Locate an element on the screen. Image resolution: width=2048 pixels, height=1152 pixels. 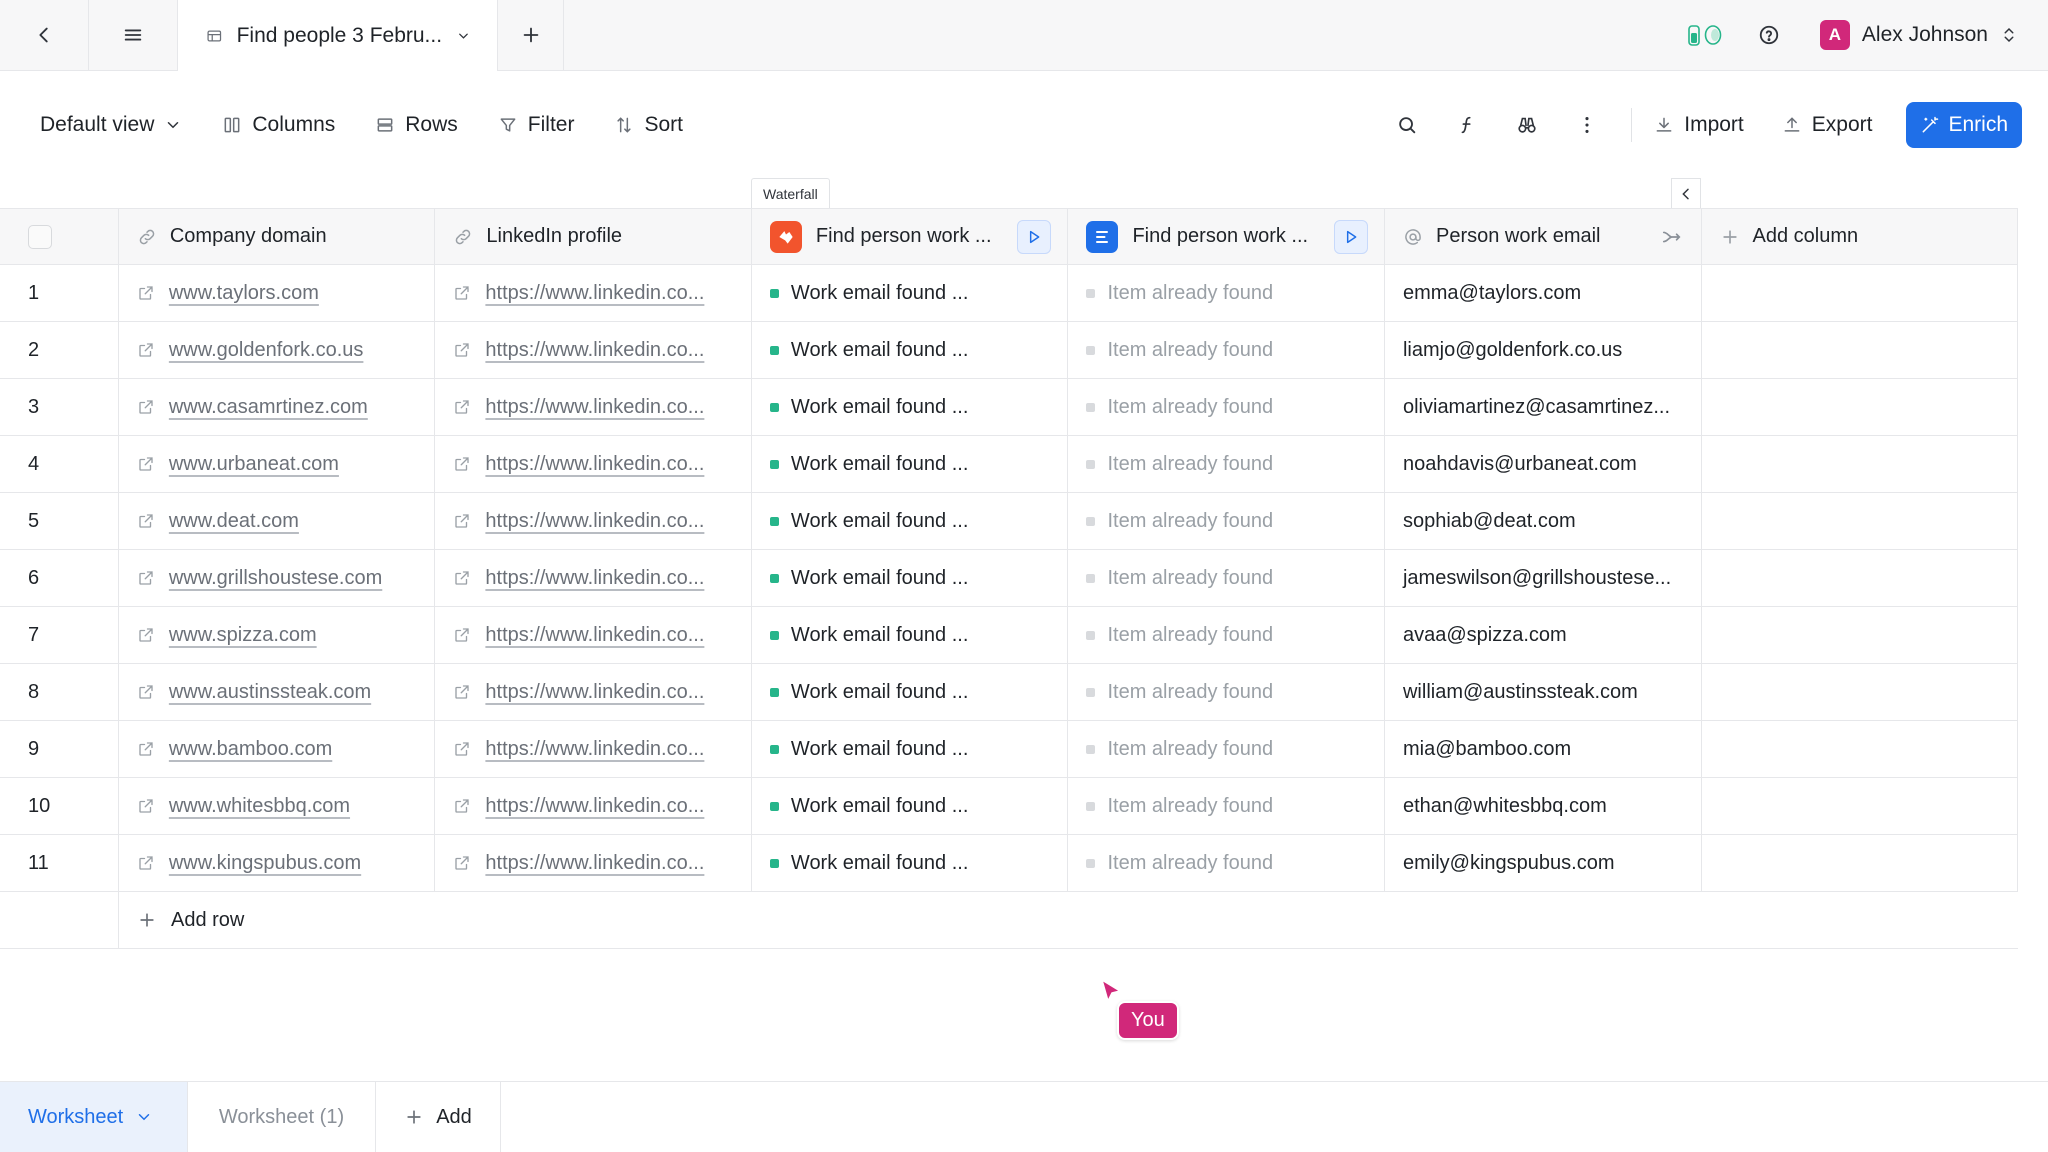
company-domain-cell: www.spizza.com is located at coordinates (277, 635).